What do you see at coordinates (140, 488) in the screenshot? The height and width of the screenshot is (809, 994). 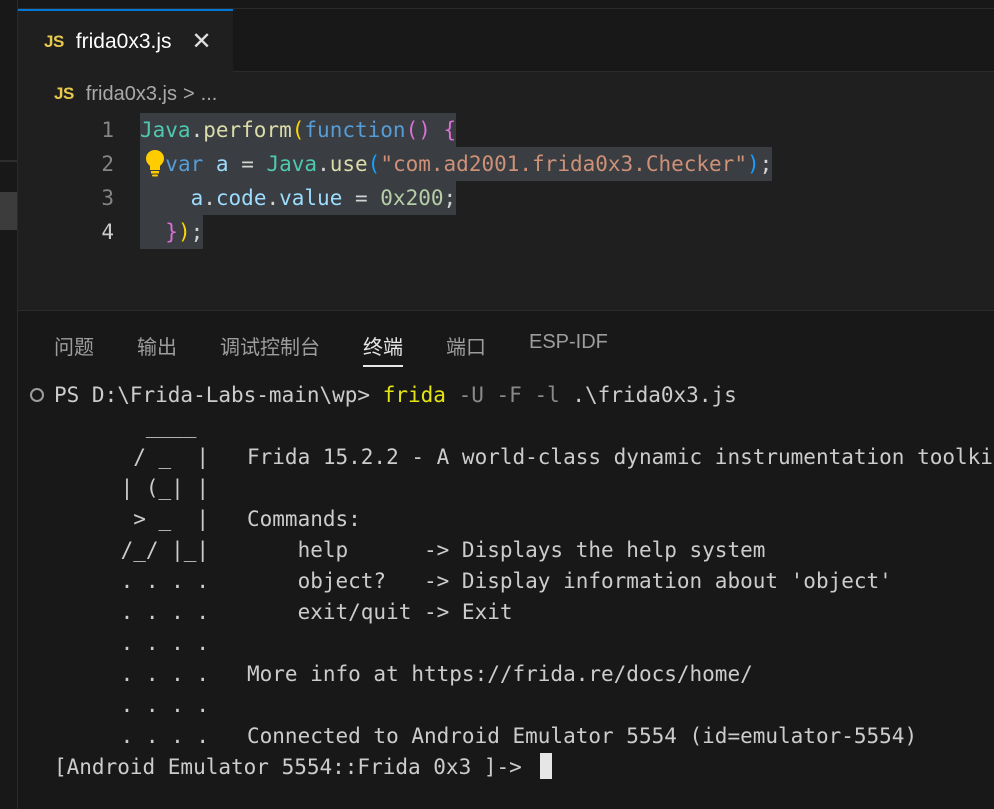 I see `terminal-output-line: | (_| |` at bounding box center [140, 488].